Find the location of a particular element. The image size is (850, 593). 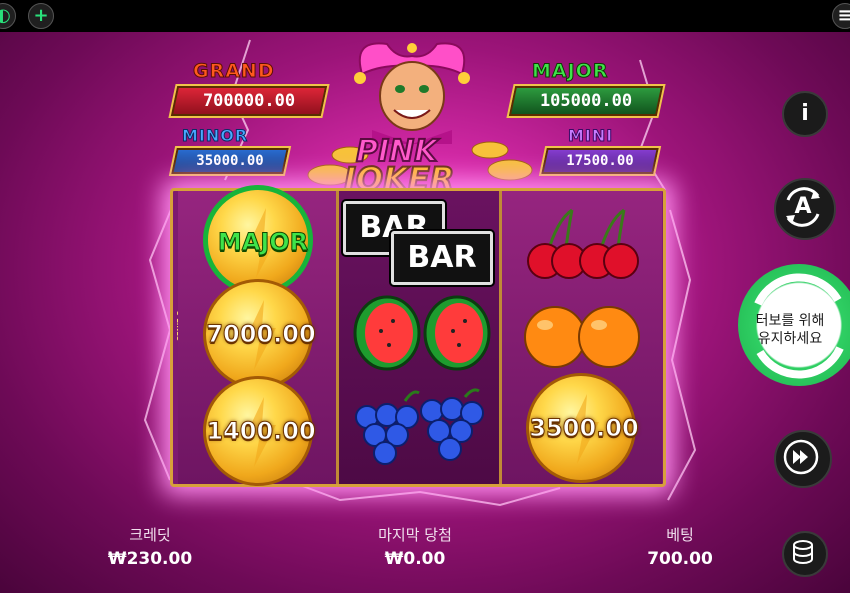

reel-2: BAR BAR is located at coordinates (419, 337).